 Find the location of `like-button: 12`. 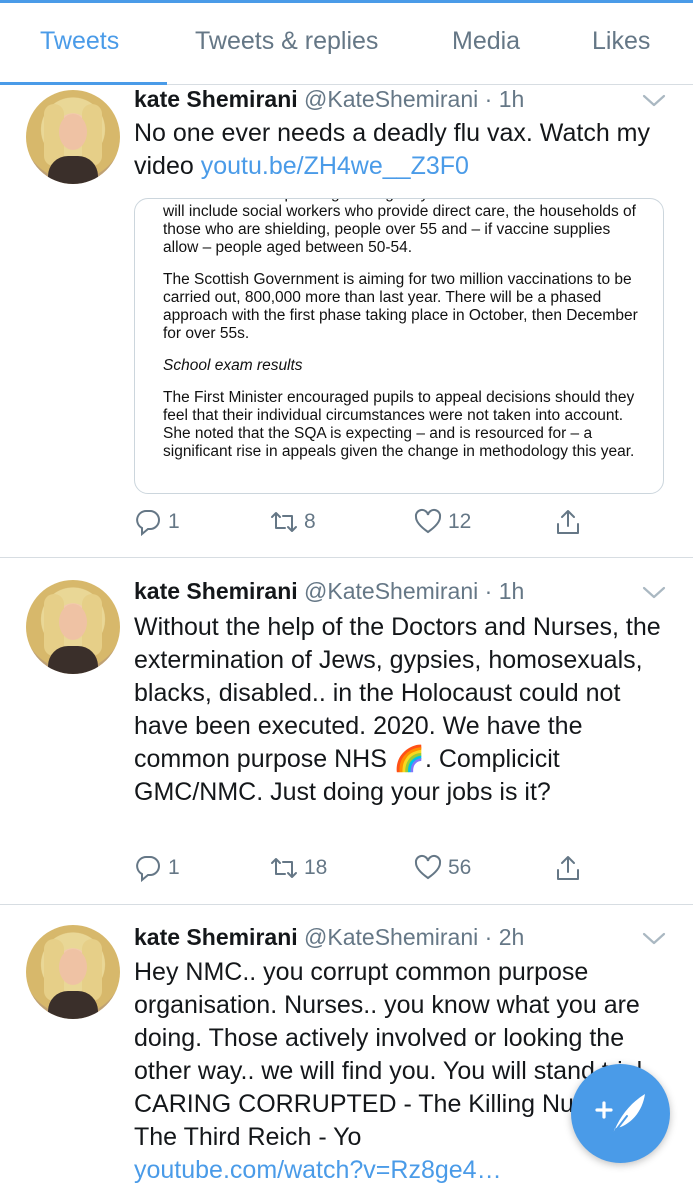

like-button: 12 is located at coordinates (442, 522).